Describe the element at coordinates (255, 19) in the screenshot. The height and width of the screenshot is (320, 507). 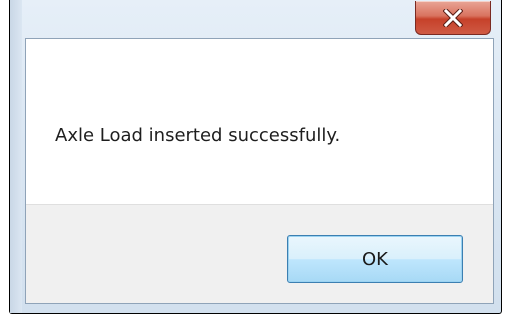
I see `title-bar` at that location.